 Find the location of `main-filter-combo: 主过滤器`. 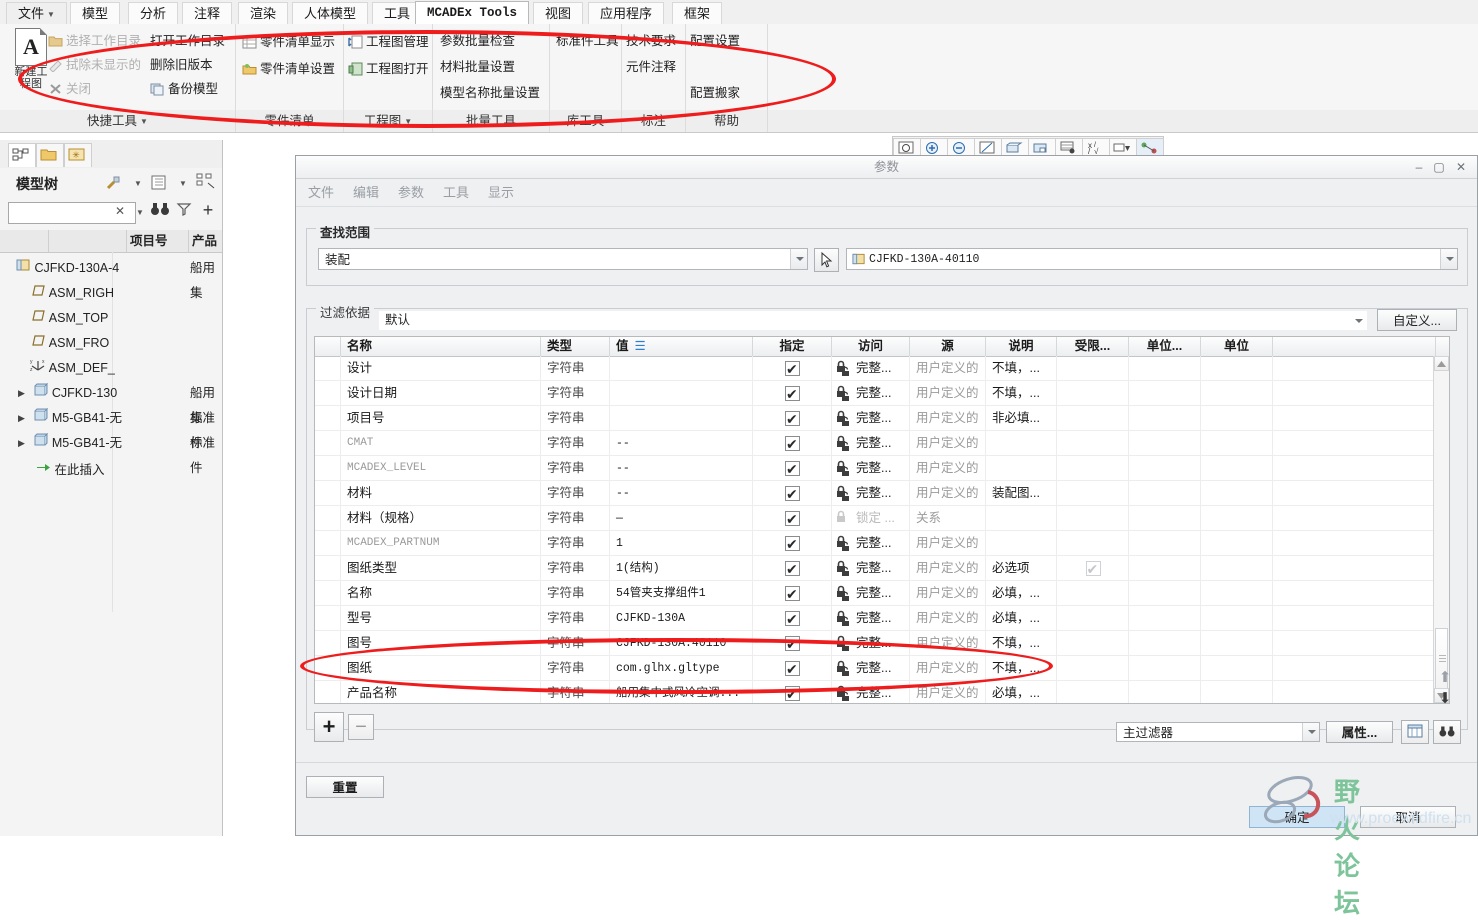

main-filter-combo: 主过滤器 is located at coordinates (1218, 732).